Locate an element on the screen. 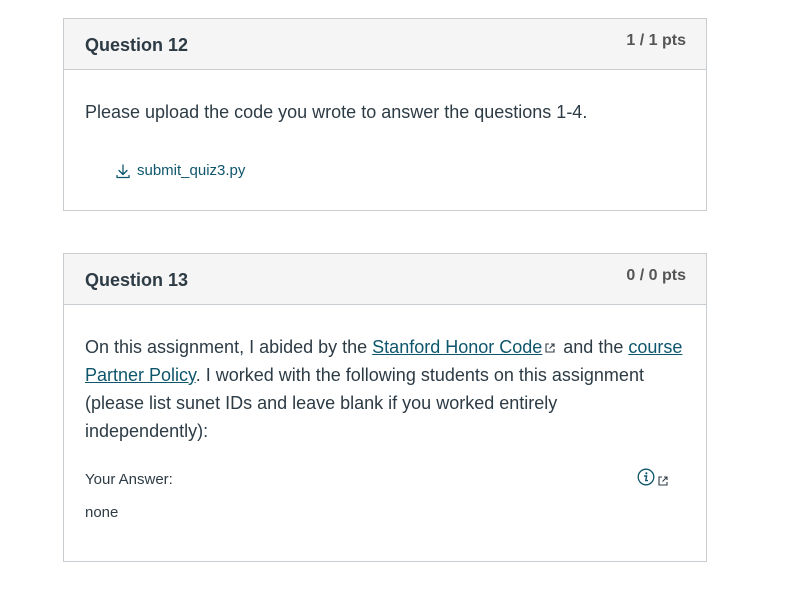 The image size is (811, 594). question-header: Question 12 1 / 1 pts is located at coordinates (385, 44).